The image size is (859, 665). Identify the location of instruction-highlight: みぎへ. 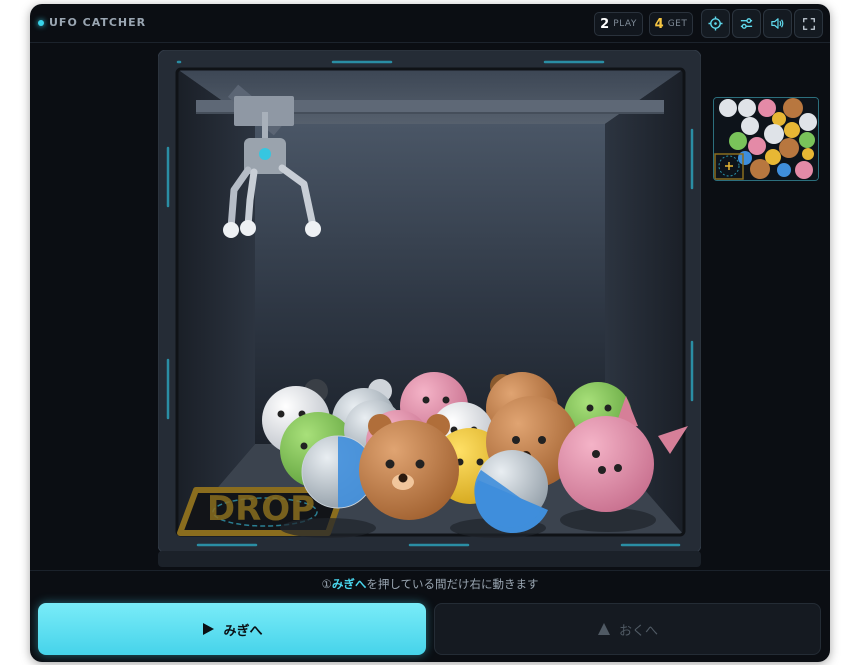
(349, 584).